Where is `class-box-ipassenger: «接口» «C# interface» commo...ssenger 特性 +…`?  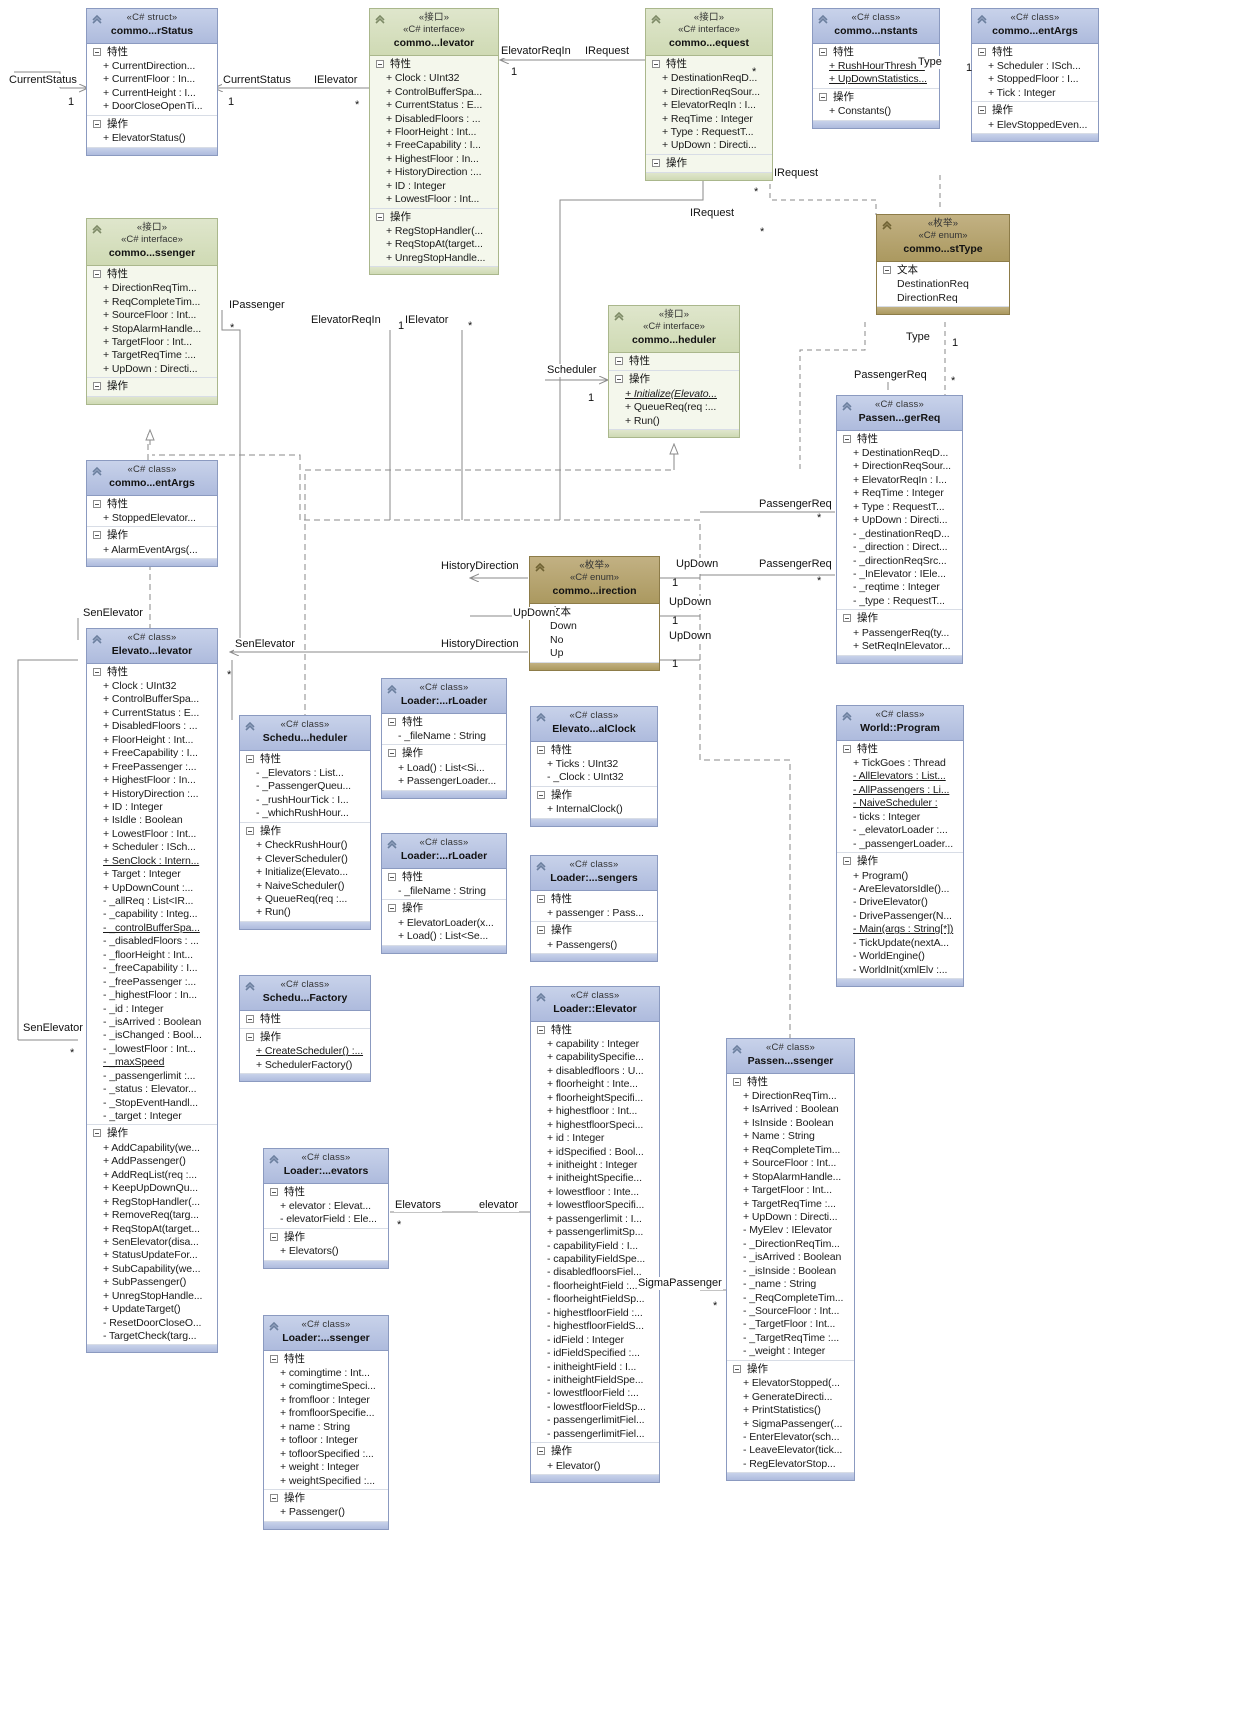 class-box-ipassenger: «接口» «C# interface» commo...ssenger 特性 +… is located at coordinates (152, 311).